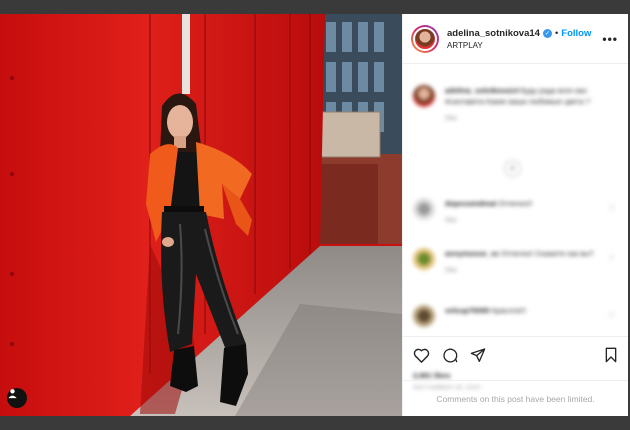  What do you see at coordinates (424, 96) in the screenshot?
I see `caption-avatar` at bounding box center [424, 96].